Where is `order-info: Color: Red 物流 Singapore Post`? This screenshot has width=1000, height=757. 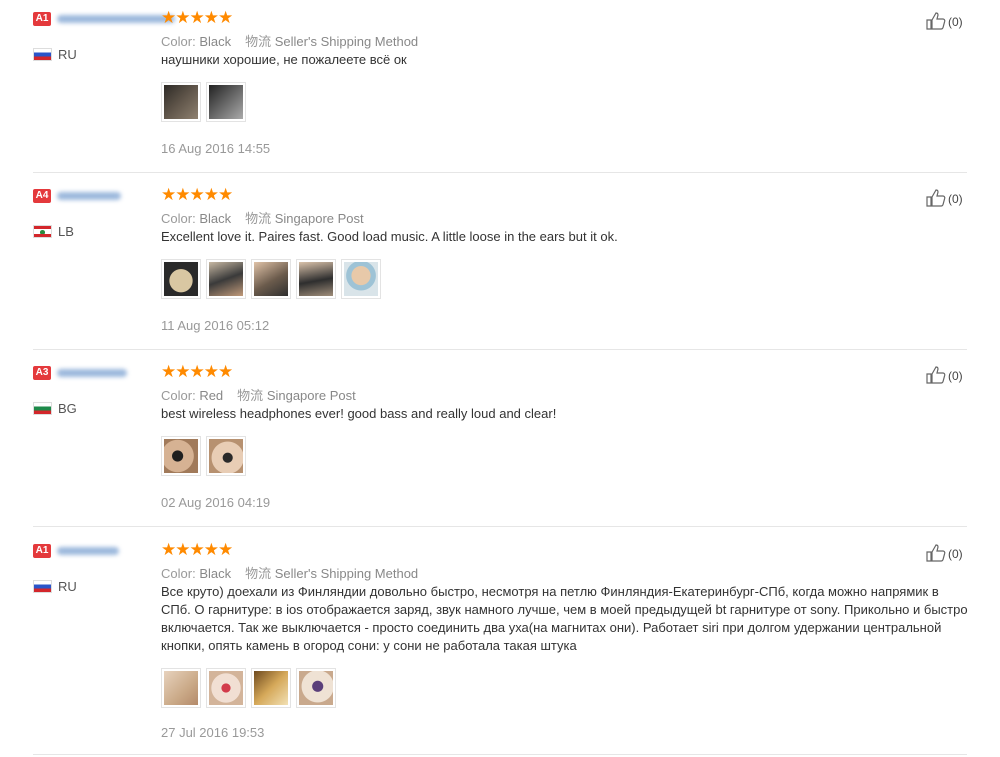
order-info: Color: Red 物流 Singapore Post is located at coordinates (258, 394).